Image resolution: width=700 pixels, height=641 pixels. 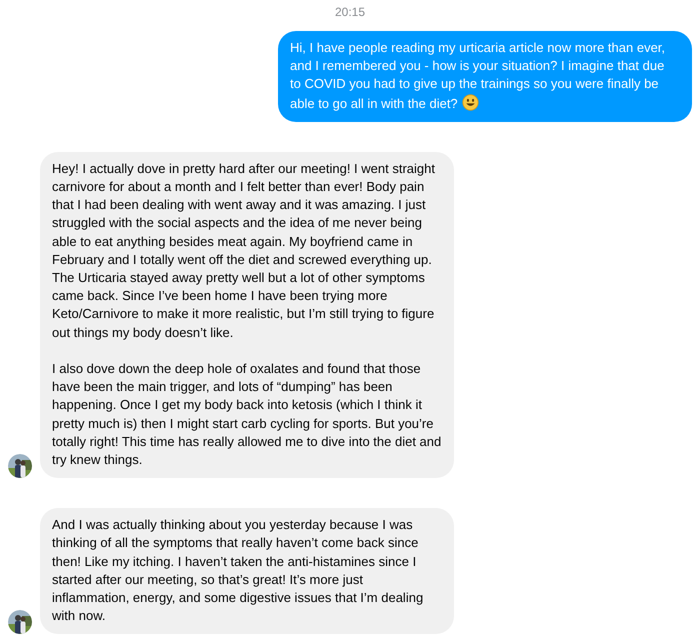 I want to click on timestamp: 20:15, so click(x=350, y=12).